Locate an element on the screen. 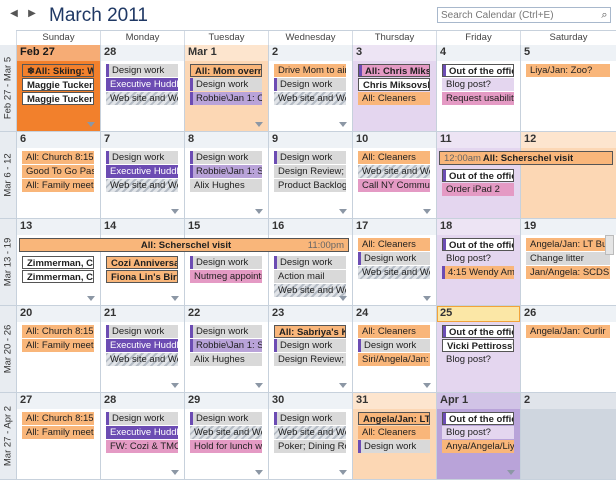 Image resolution: width=616 pixels, height=480 pixels. day-number: Feb 27 is located at coordinates (37, 52).